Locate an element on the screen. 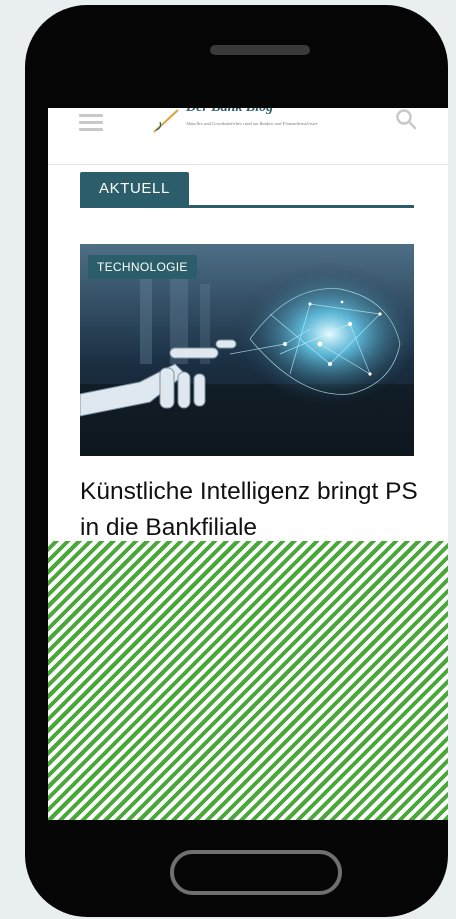 Image resolution: width=456 pixels, height=919 pixels. category-badge: TECHNOLOGIE is located at coordinates (142, 267).